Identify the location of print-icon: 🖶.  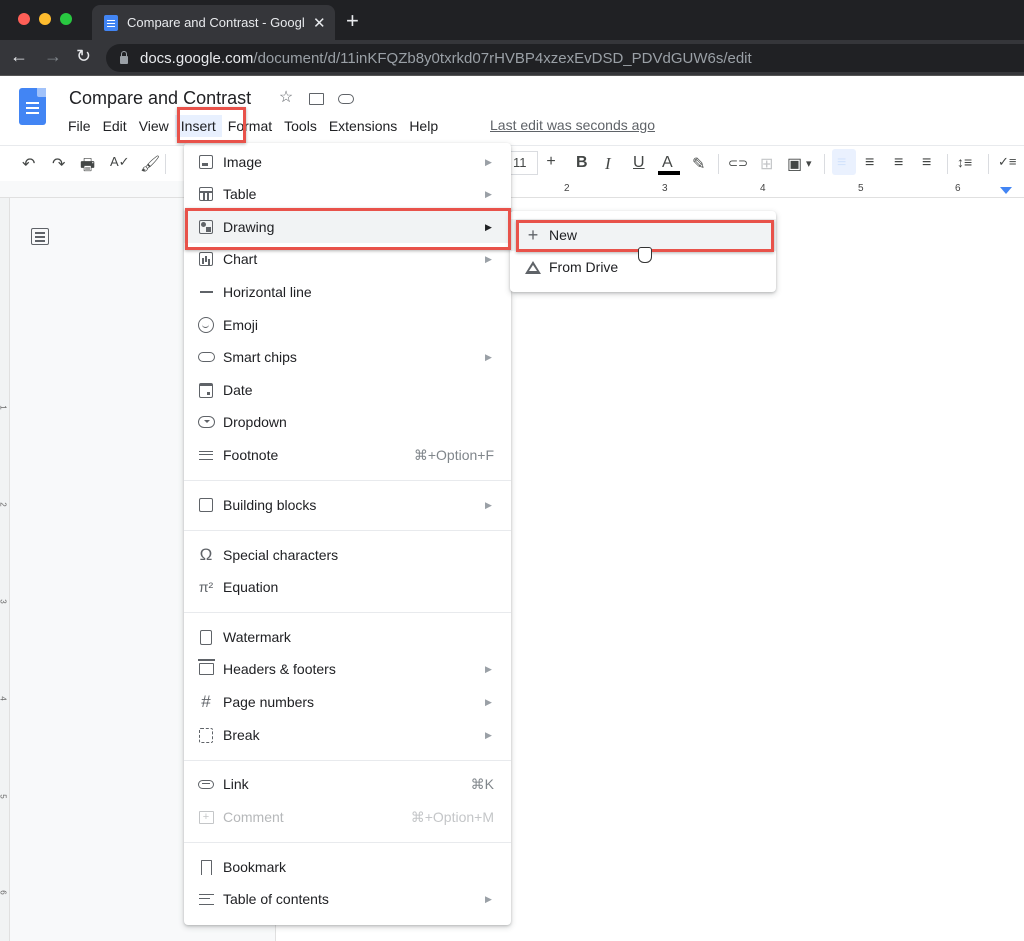
(87, 167).